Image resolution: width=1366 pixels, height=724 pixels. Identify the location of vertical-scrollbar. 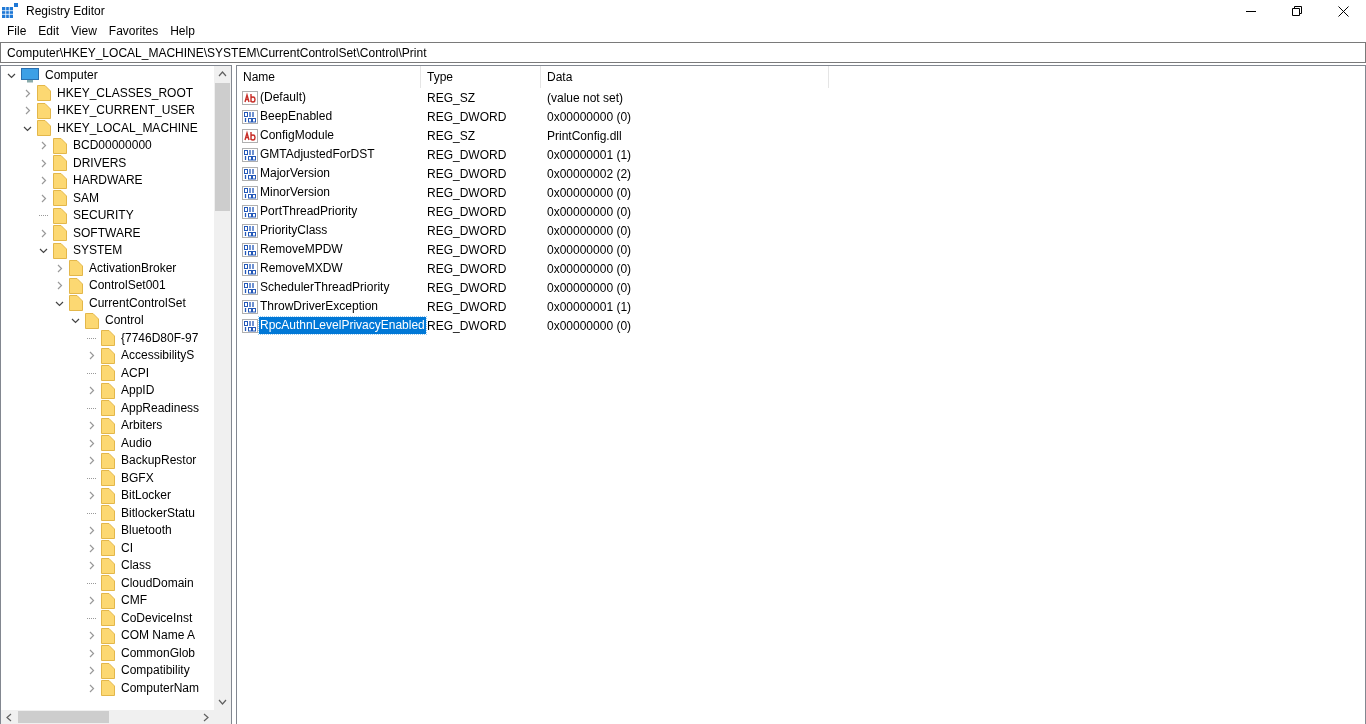
(222, 388).